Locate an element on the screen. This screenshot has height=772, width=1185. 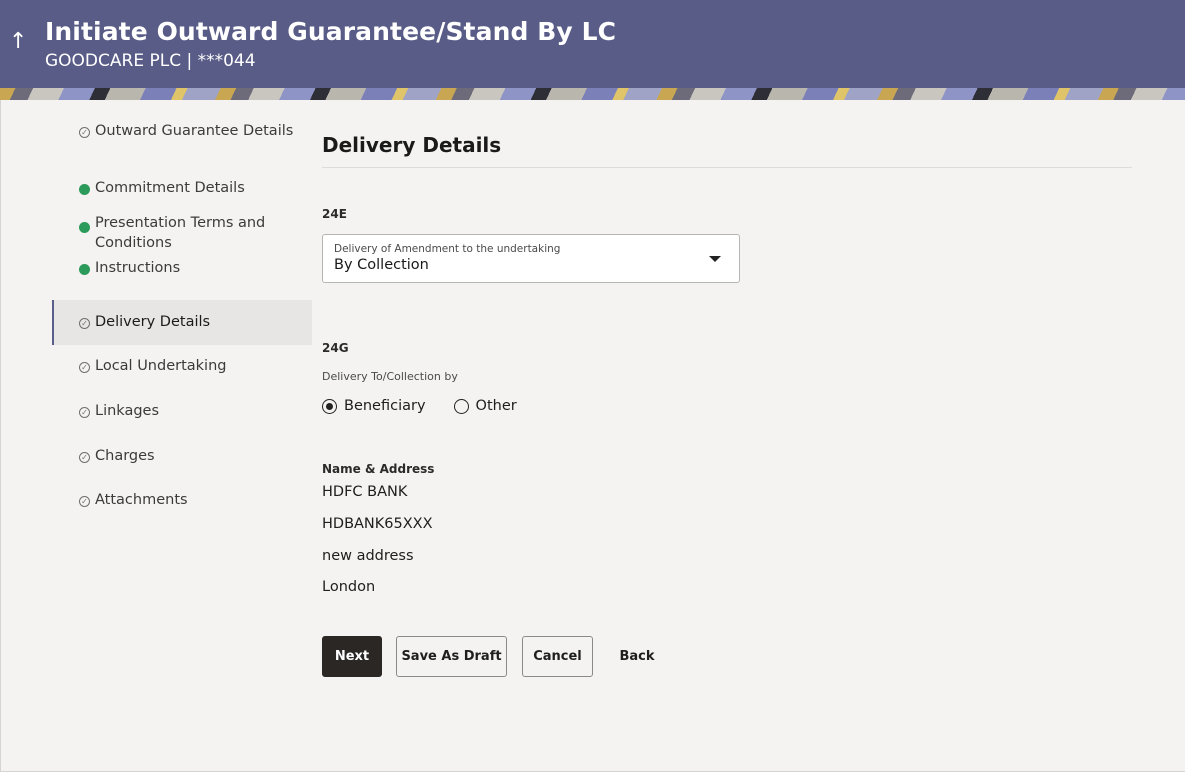
nav-item-label: Presentation Terms and Conditions is located at coordinates (180, 233).